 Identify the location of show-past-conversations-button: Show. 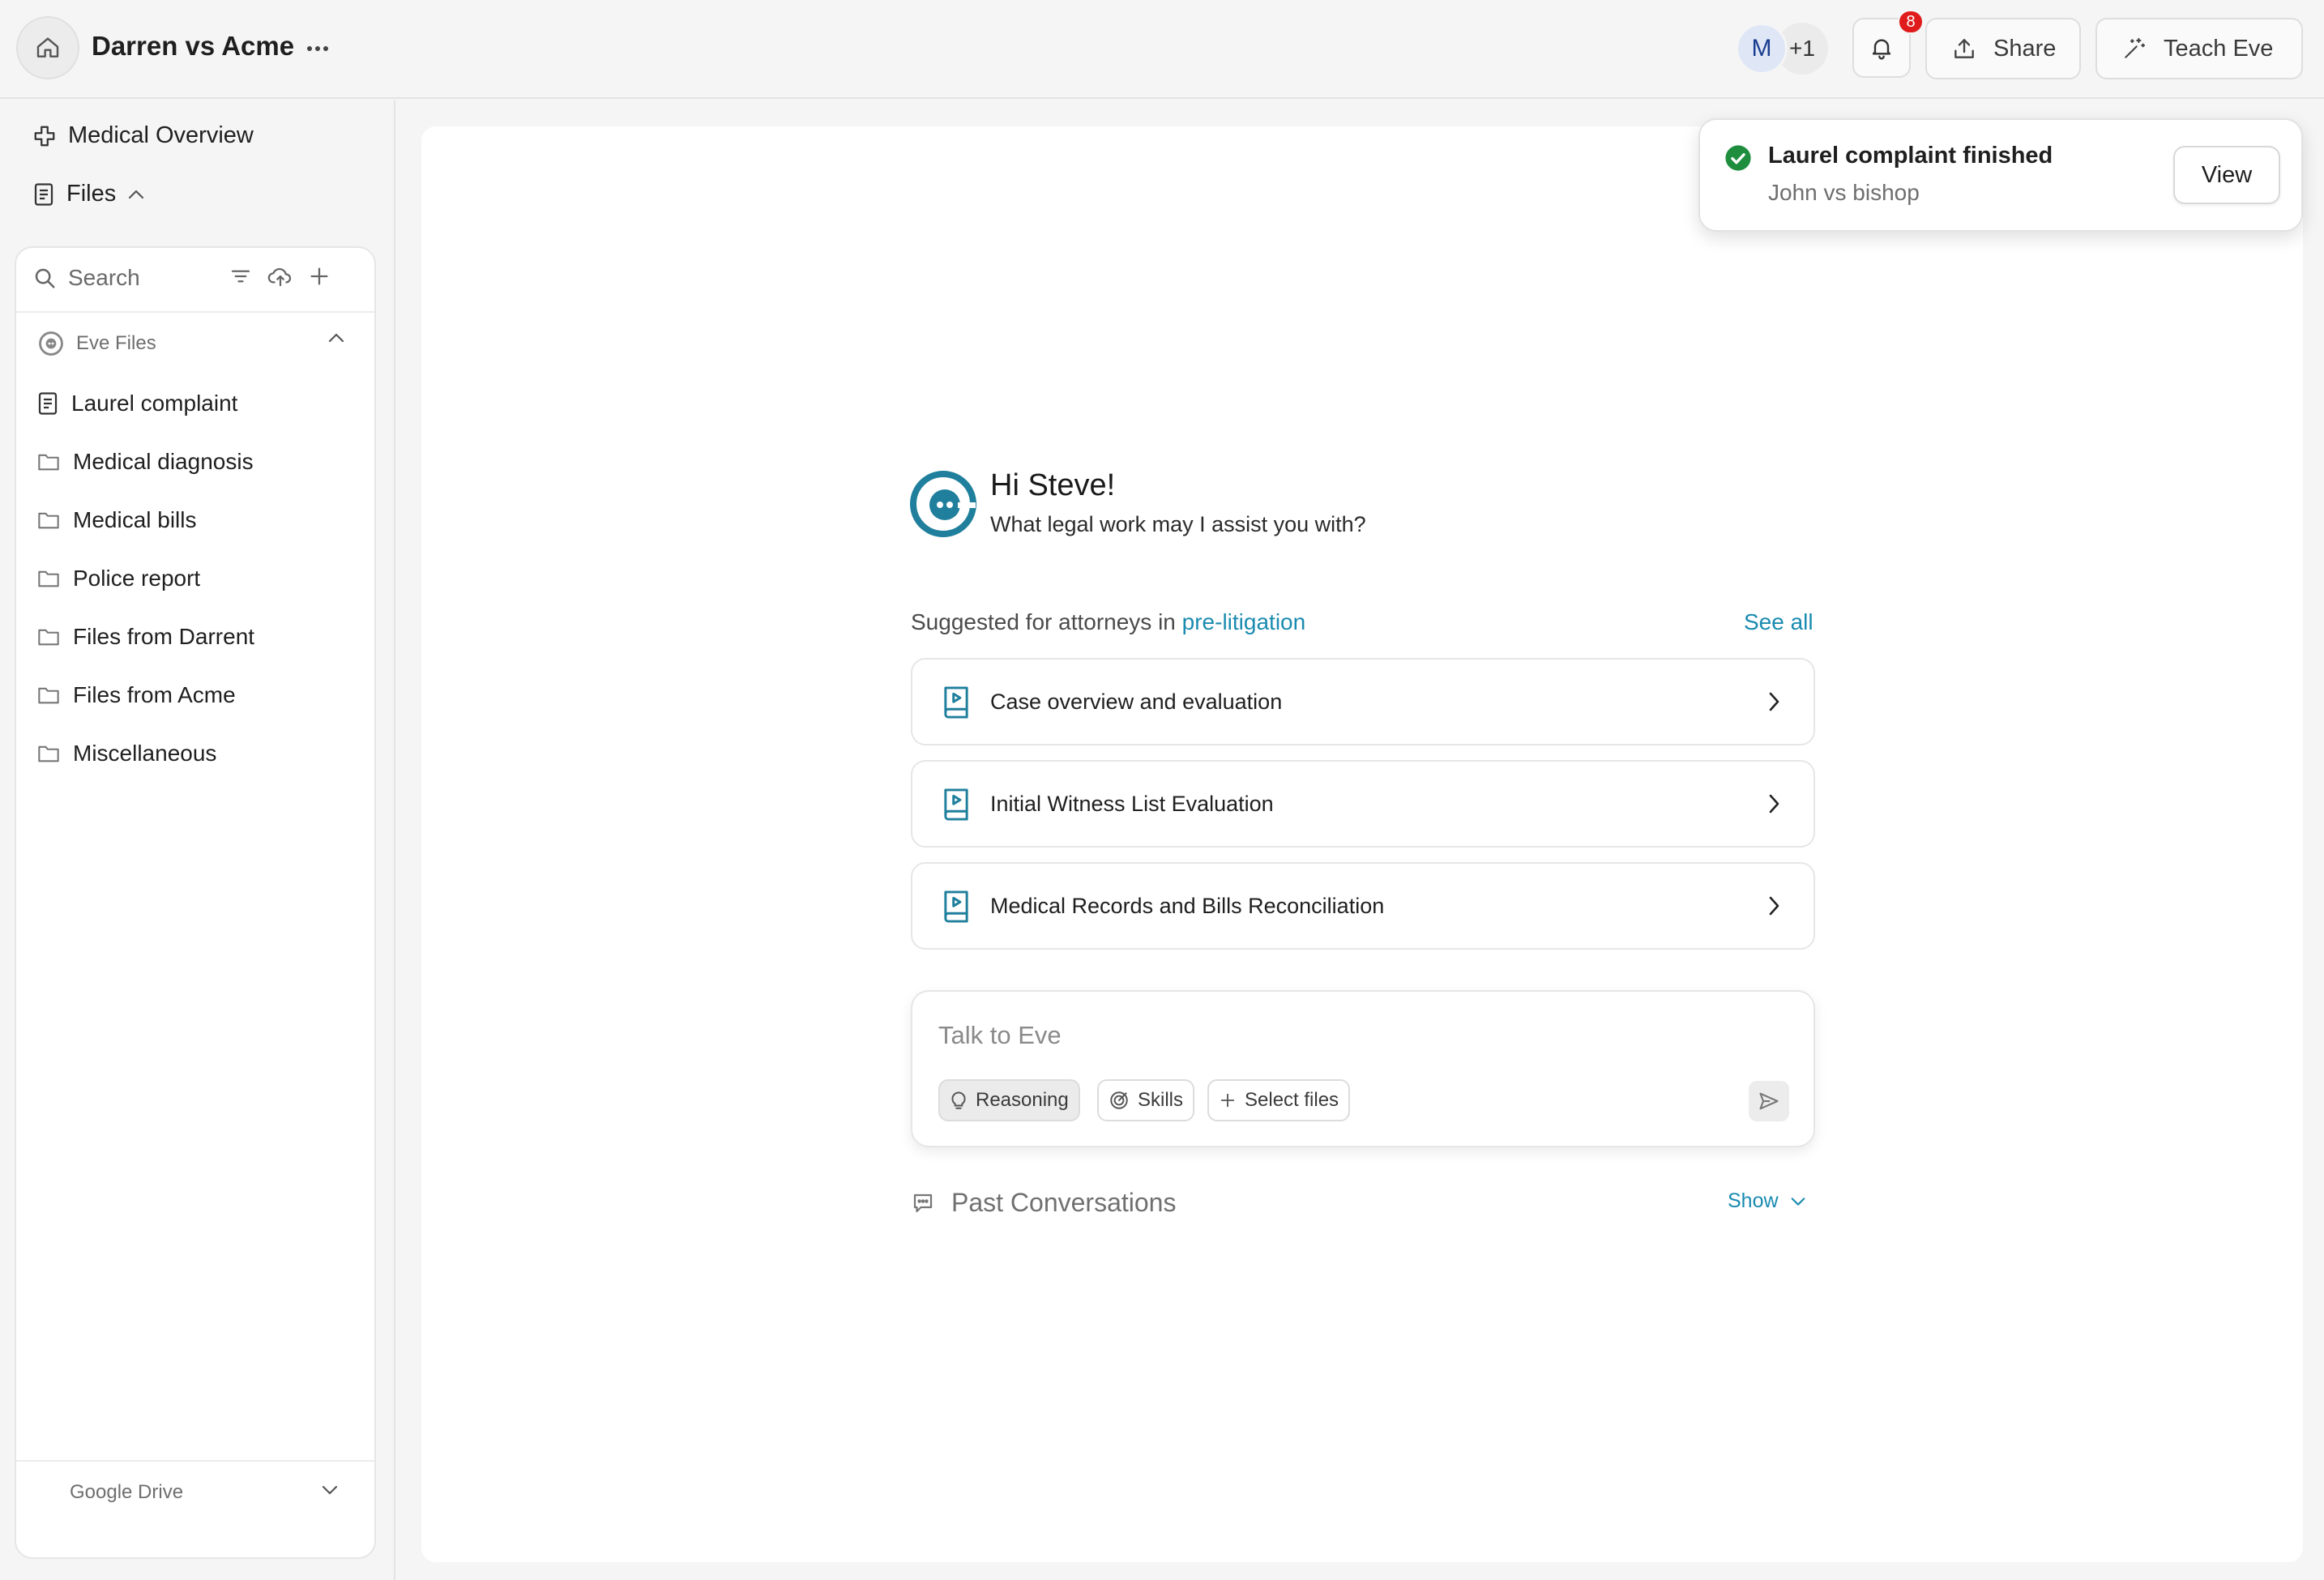
(1767, 1201).